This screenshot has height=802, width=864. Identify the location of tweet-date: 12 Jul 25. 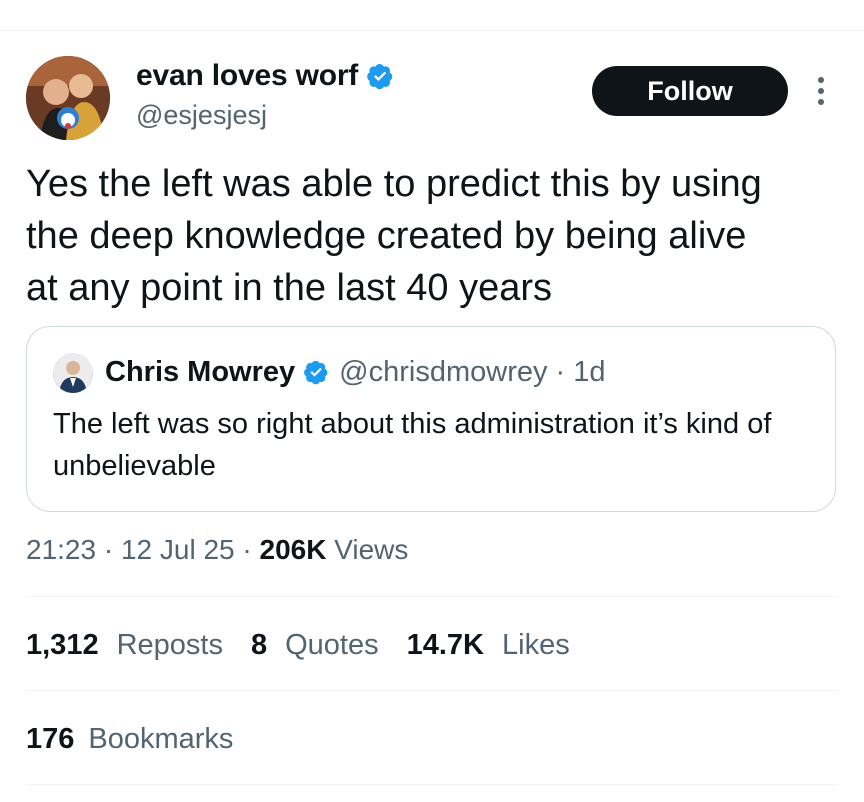
(178, 549).